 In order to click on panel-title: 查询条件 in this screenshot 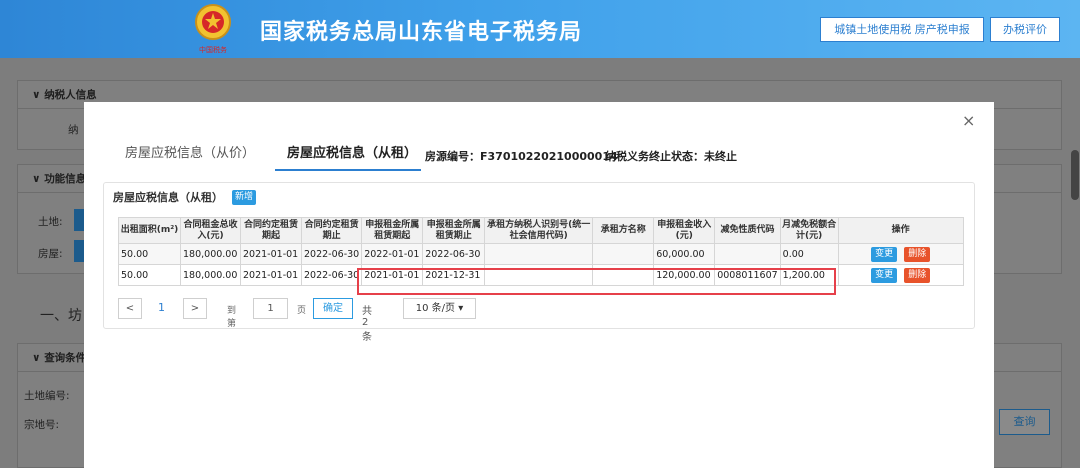, I will do `click(65, 358)`.